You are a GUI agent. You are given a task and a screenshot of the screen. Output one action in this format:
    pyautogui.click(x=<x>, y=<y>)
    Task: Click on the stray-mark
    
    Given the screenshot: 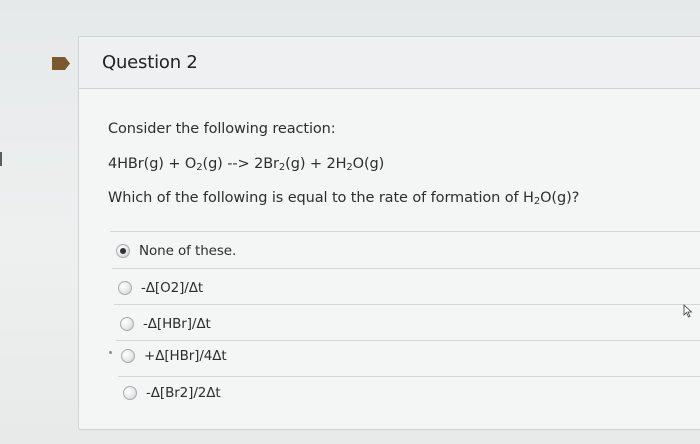 What is the action you would take?
    pyautogui.click(x=110, y=352)
    